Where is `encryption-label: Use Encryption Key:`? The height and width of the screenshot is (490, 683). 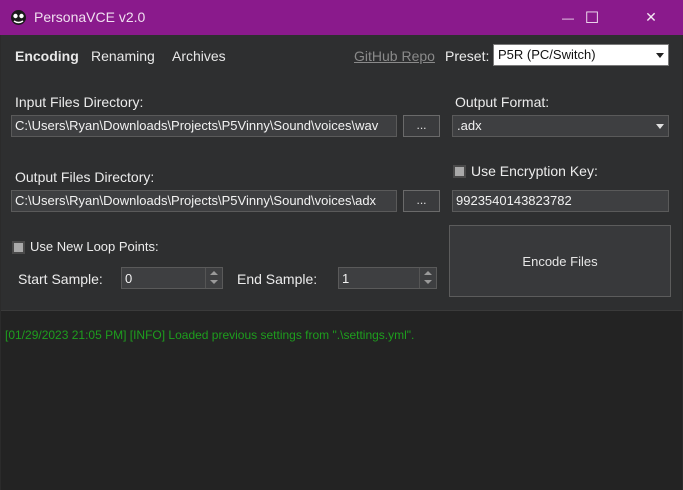
encryption-label: Use Encryption Key: is located at coordinates (534, 171).